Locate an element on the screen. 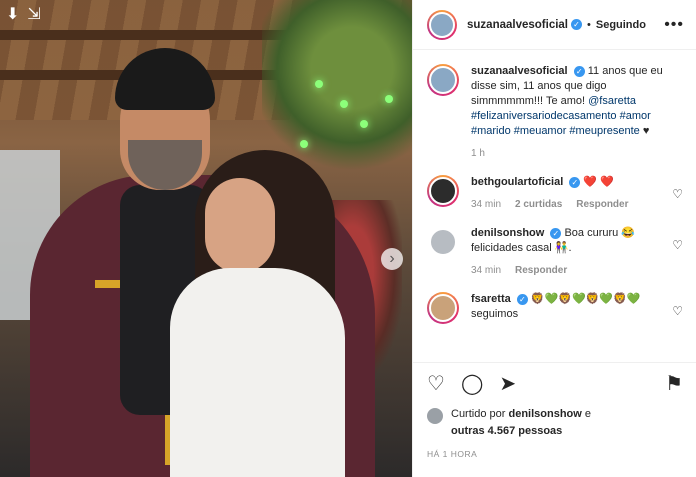  comment-icon: ◯ is located at coordinates (472, 383).